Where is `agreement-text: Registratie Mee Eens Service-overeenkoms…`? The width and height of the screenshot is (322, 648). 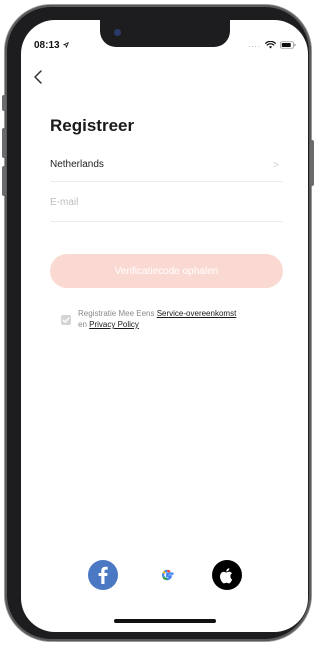 agreement-text: Registratie Mee Eens Service-overeenkoms… is located at coordinates (182, 319).